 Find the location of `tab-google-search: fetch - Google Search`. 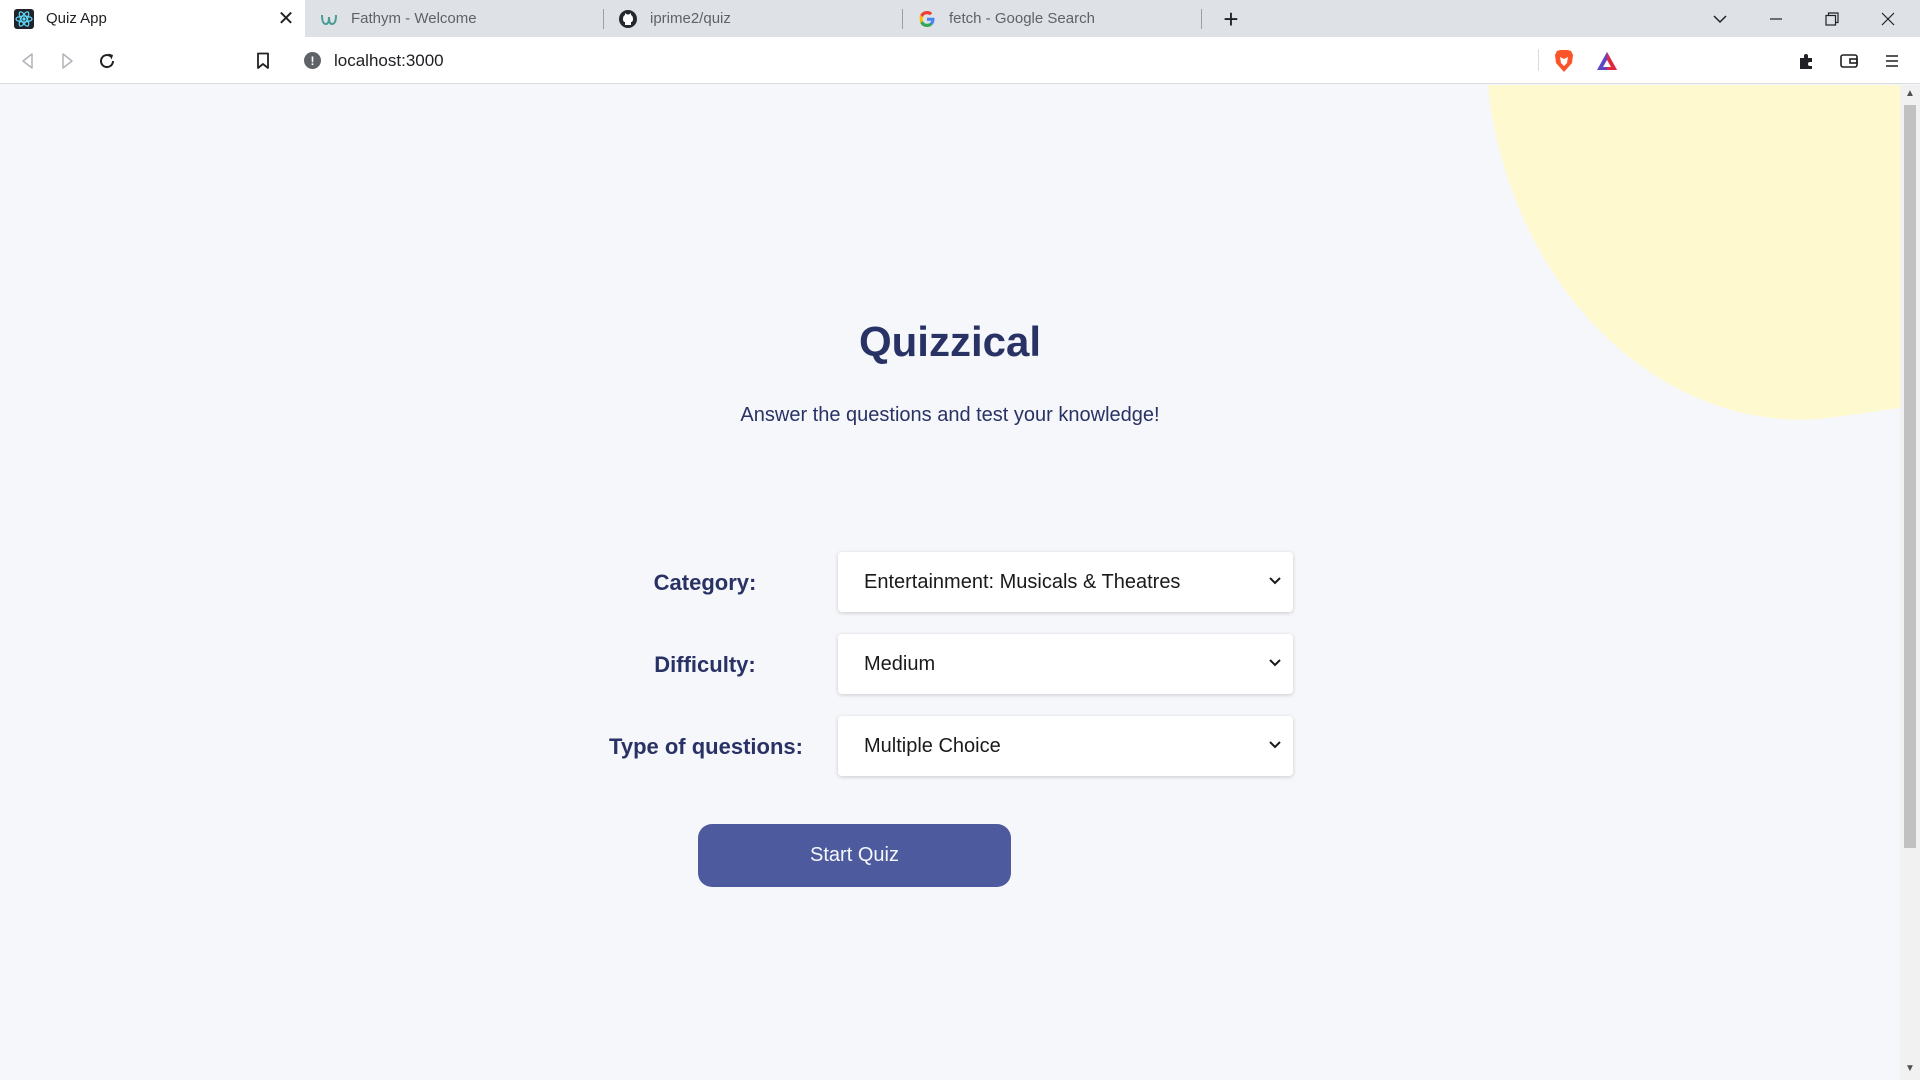

tab-google-search: fetch - Google Search is located at coordinates (1052, 18).